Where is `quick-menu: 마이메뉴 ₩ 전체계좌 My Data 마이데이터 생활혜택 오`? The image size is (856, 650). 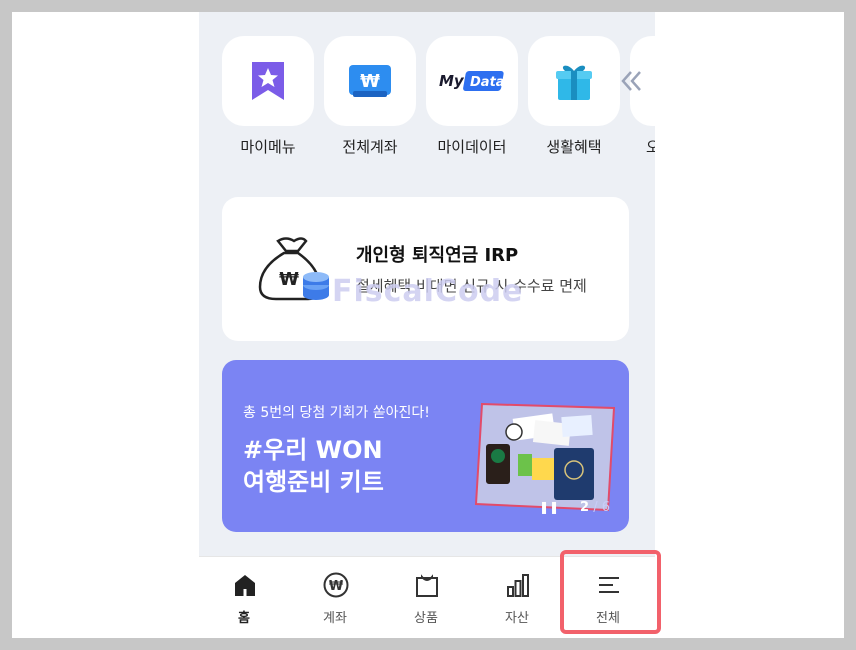 quick-menu: 마이메뉴 ₩ 전체계좌 My Data 마이데이터 생활혜택 오 is located at coordinates (438, 106).